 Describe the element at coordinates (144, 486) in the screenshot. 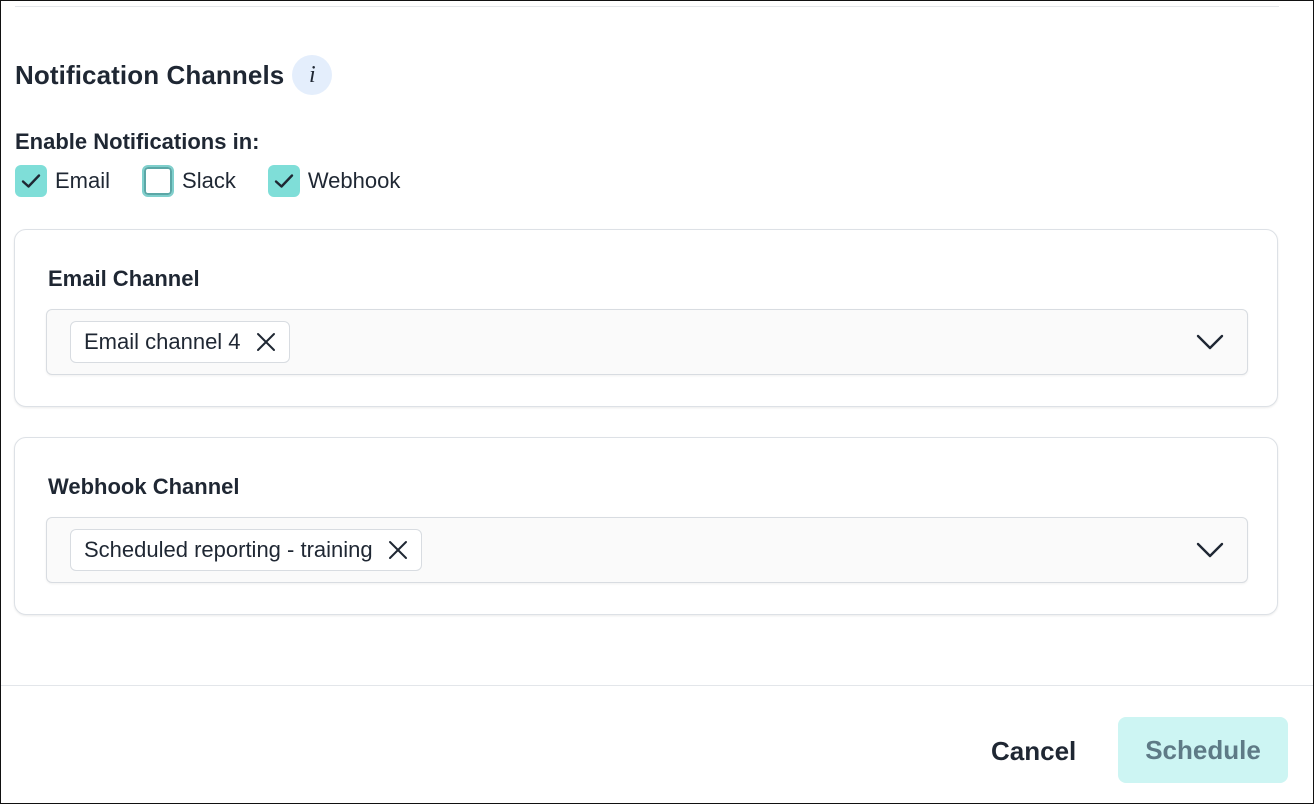

I see `webhook-channel-title: Webhook Channel` at that location.